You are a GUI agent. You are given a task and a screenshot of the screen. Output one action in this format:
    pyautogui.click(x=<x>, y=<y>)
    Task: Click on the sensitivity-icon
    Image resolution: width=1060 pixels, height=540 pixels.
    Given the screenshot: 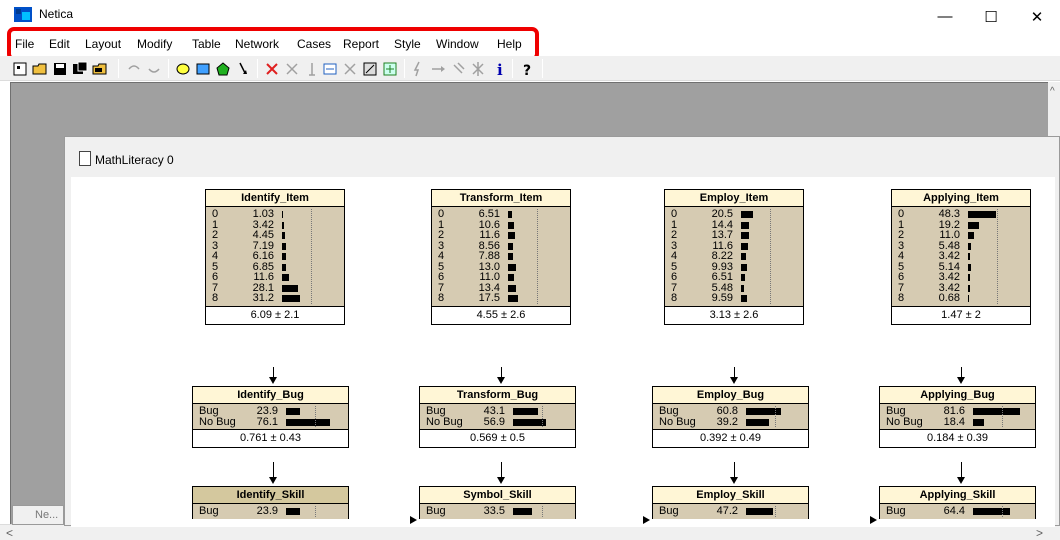 What is the action you would take?
    pyautogui.click(x=370, y=69)
    